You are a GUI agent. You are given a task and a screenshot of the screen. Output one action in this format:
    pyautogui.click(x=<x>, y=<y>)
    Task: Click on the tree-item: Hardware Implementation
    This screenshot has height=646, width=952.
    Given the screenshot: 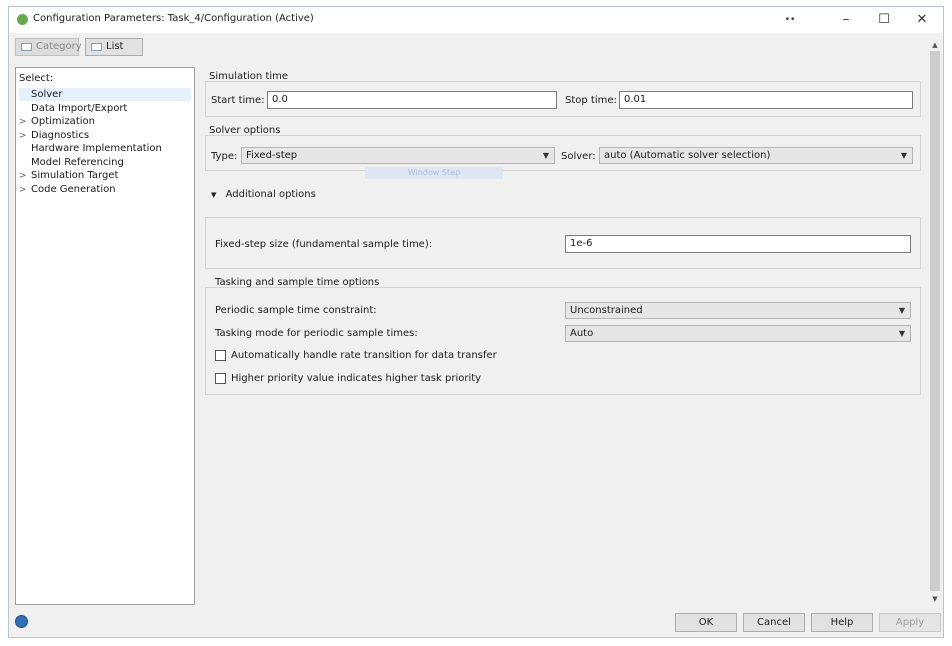 What is the action you would take?
    pyautogui.click(x=105, y=148)
    